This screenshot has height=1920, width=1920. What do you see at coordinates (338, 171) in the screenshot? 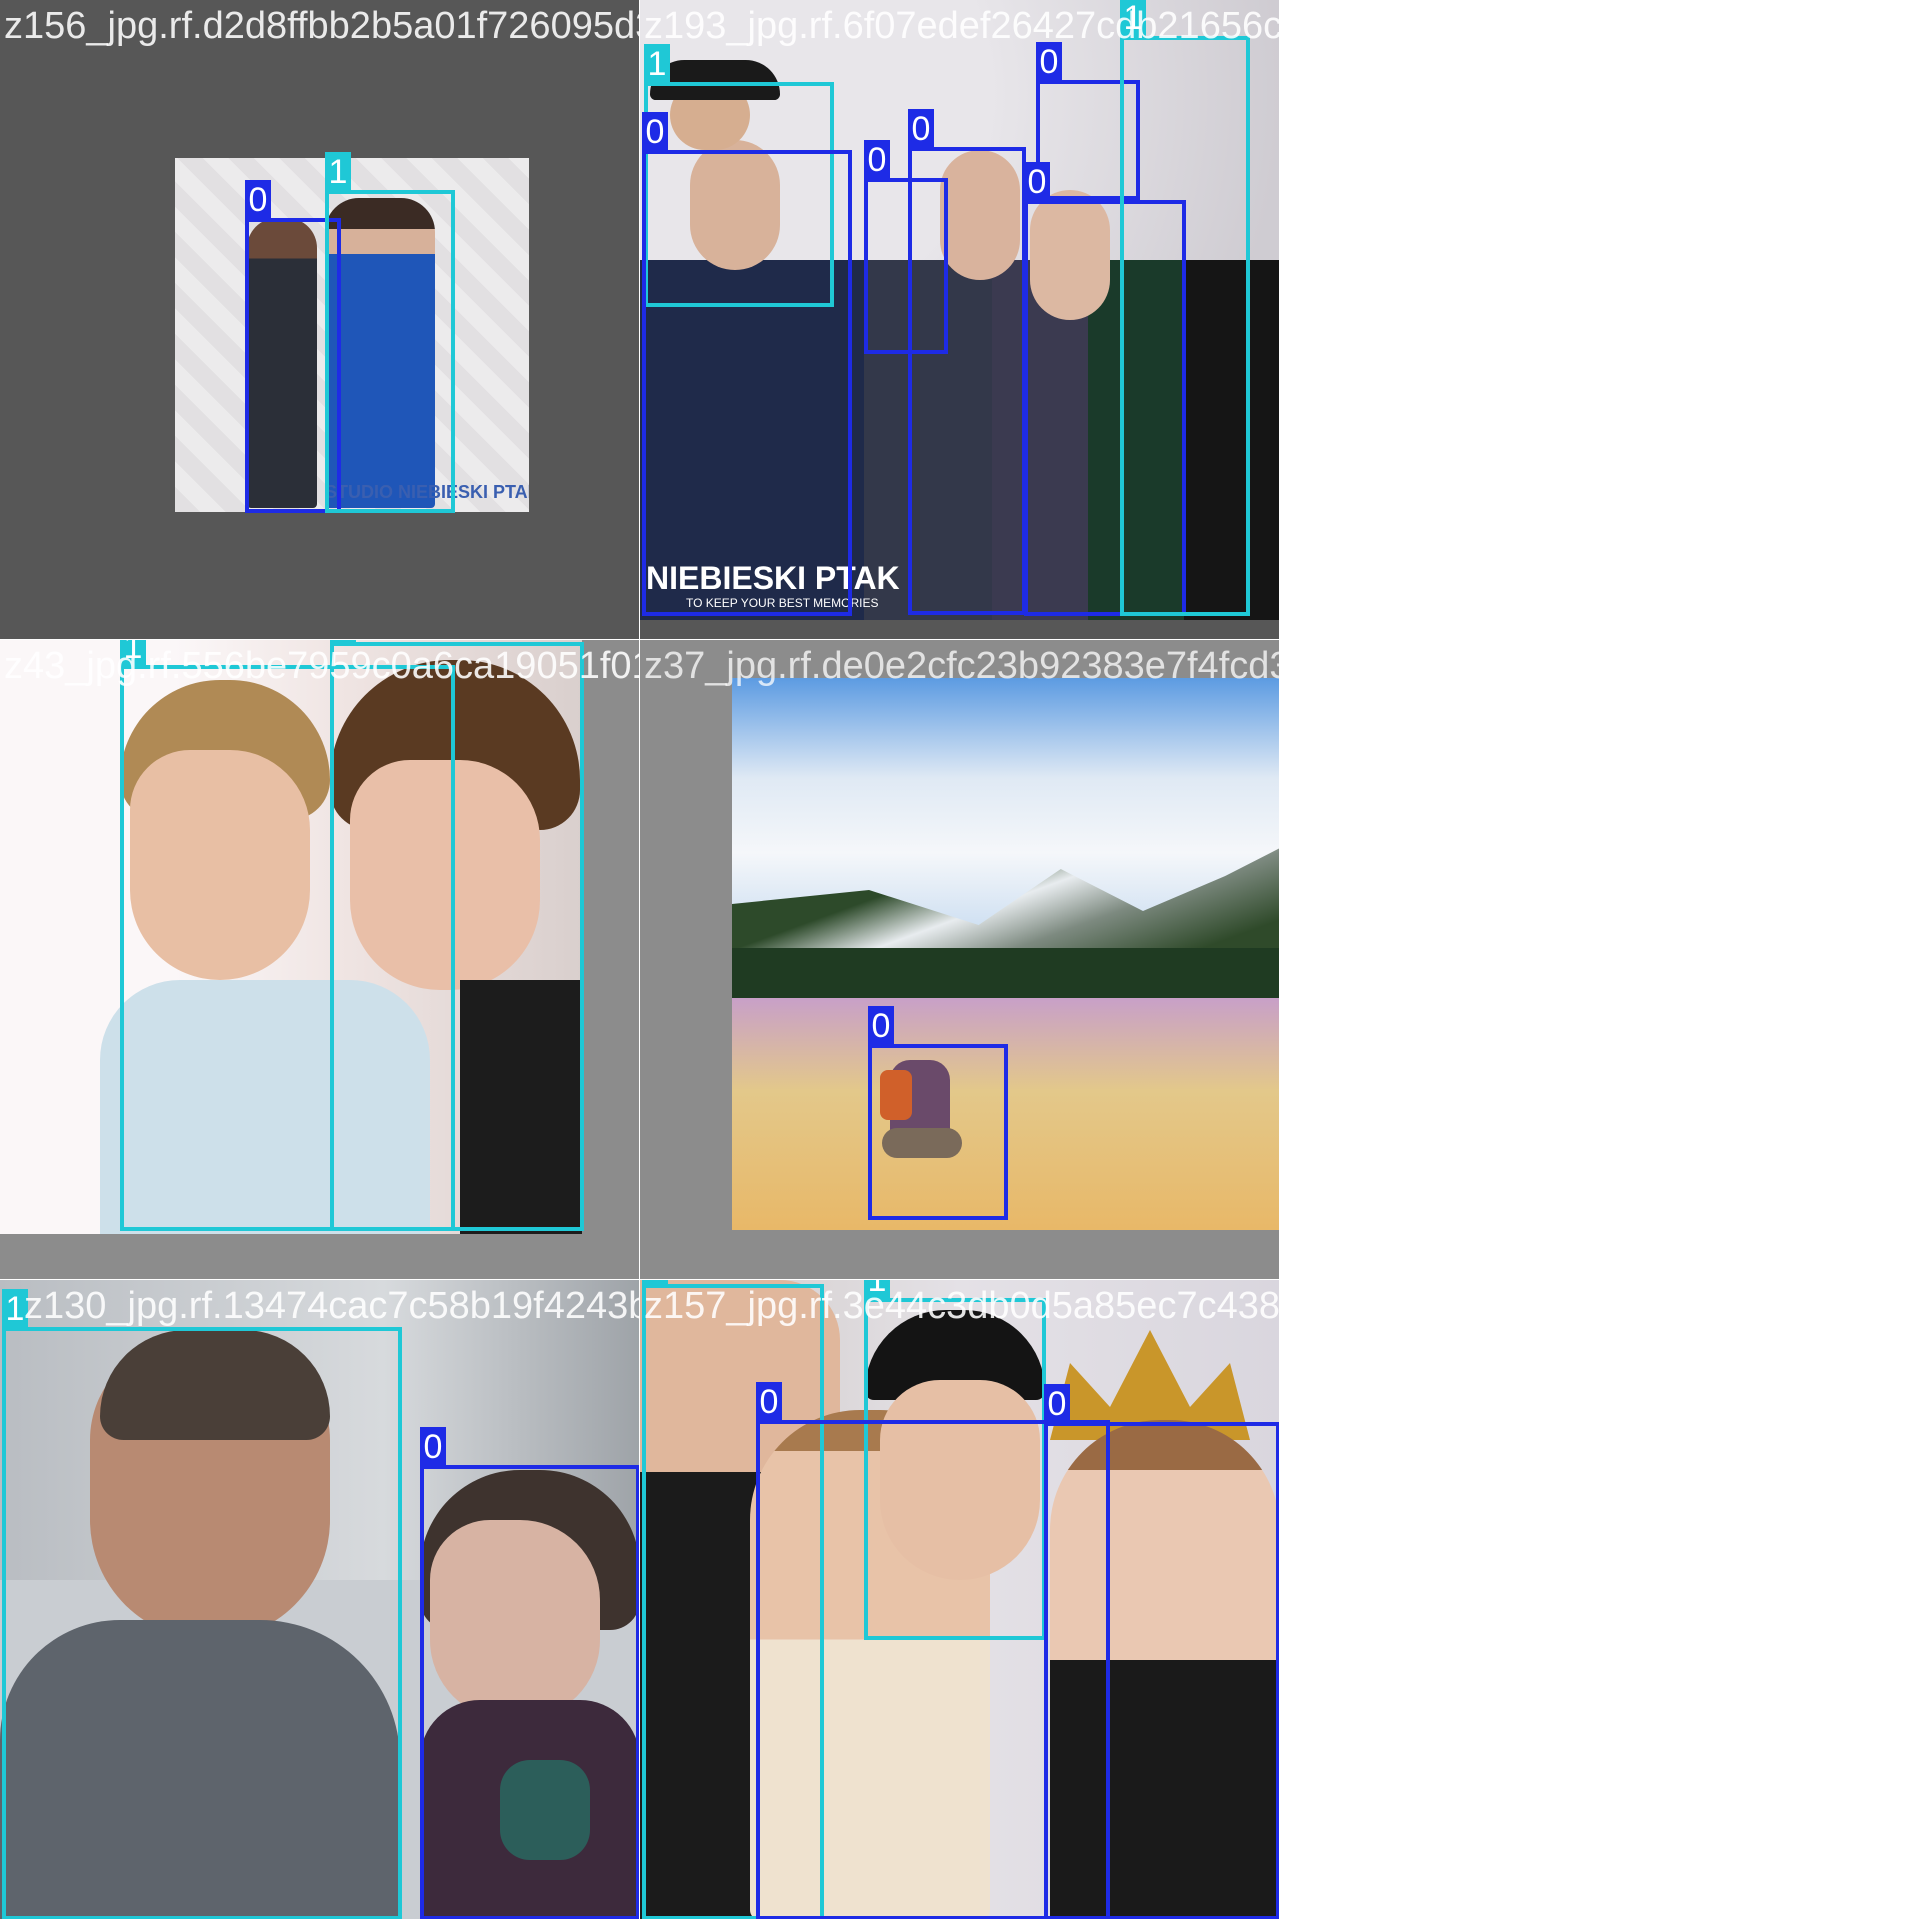
I see `bbox-class-label: 1` at bounding box center [338, 171].